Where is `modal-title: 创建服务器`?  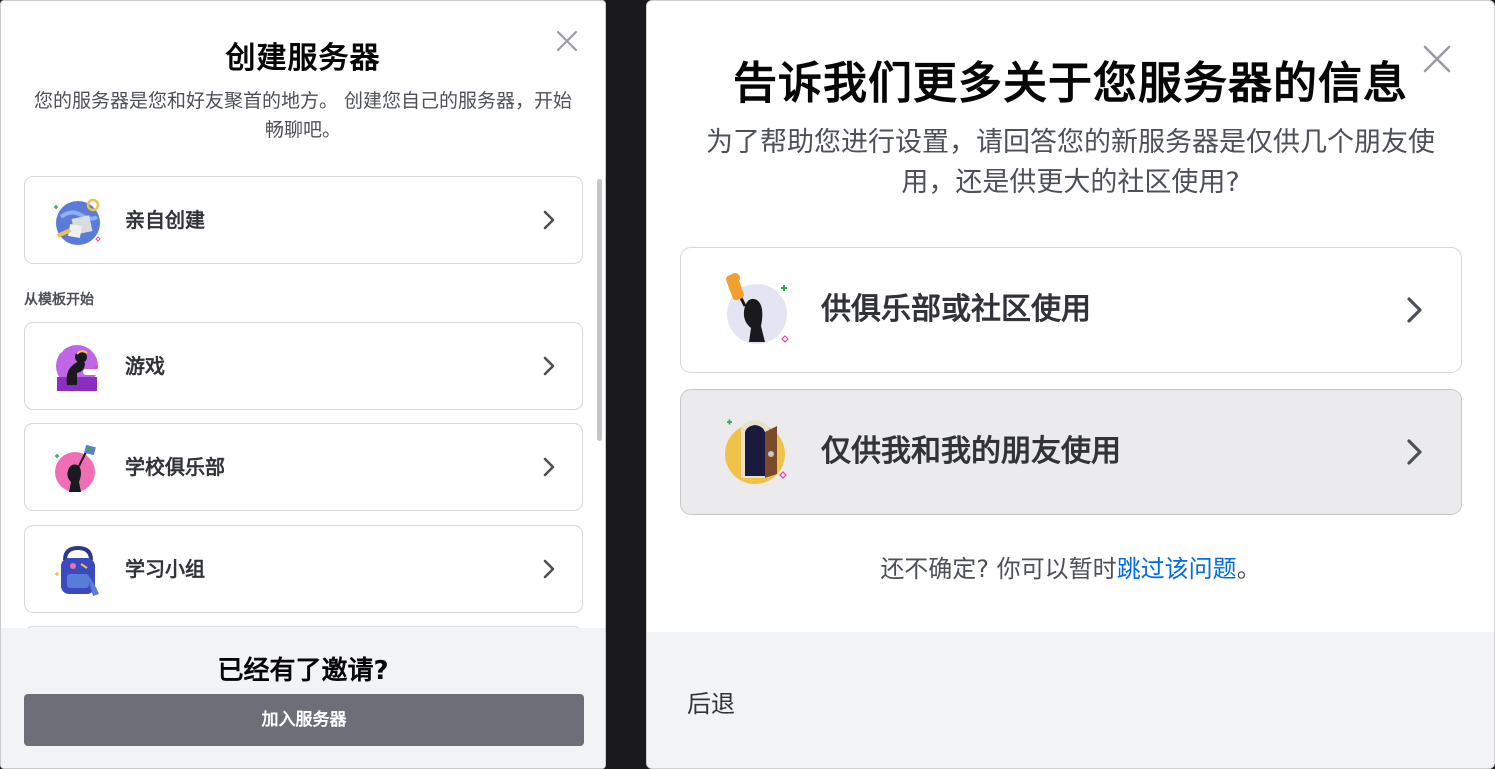 modal-title: 创建服务器 is located at coordinates (303, 58).